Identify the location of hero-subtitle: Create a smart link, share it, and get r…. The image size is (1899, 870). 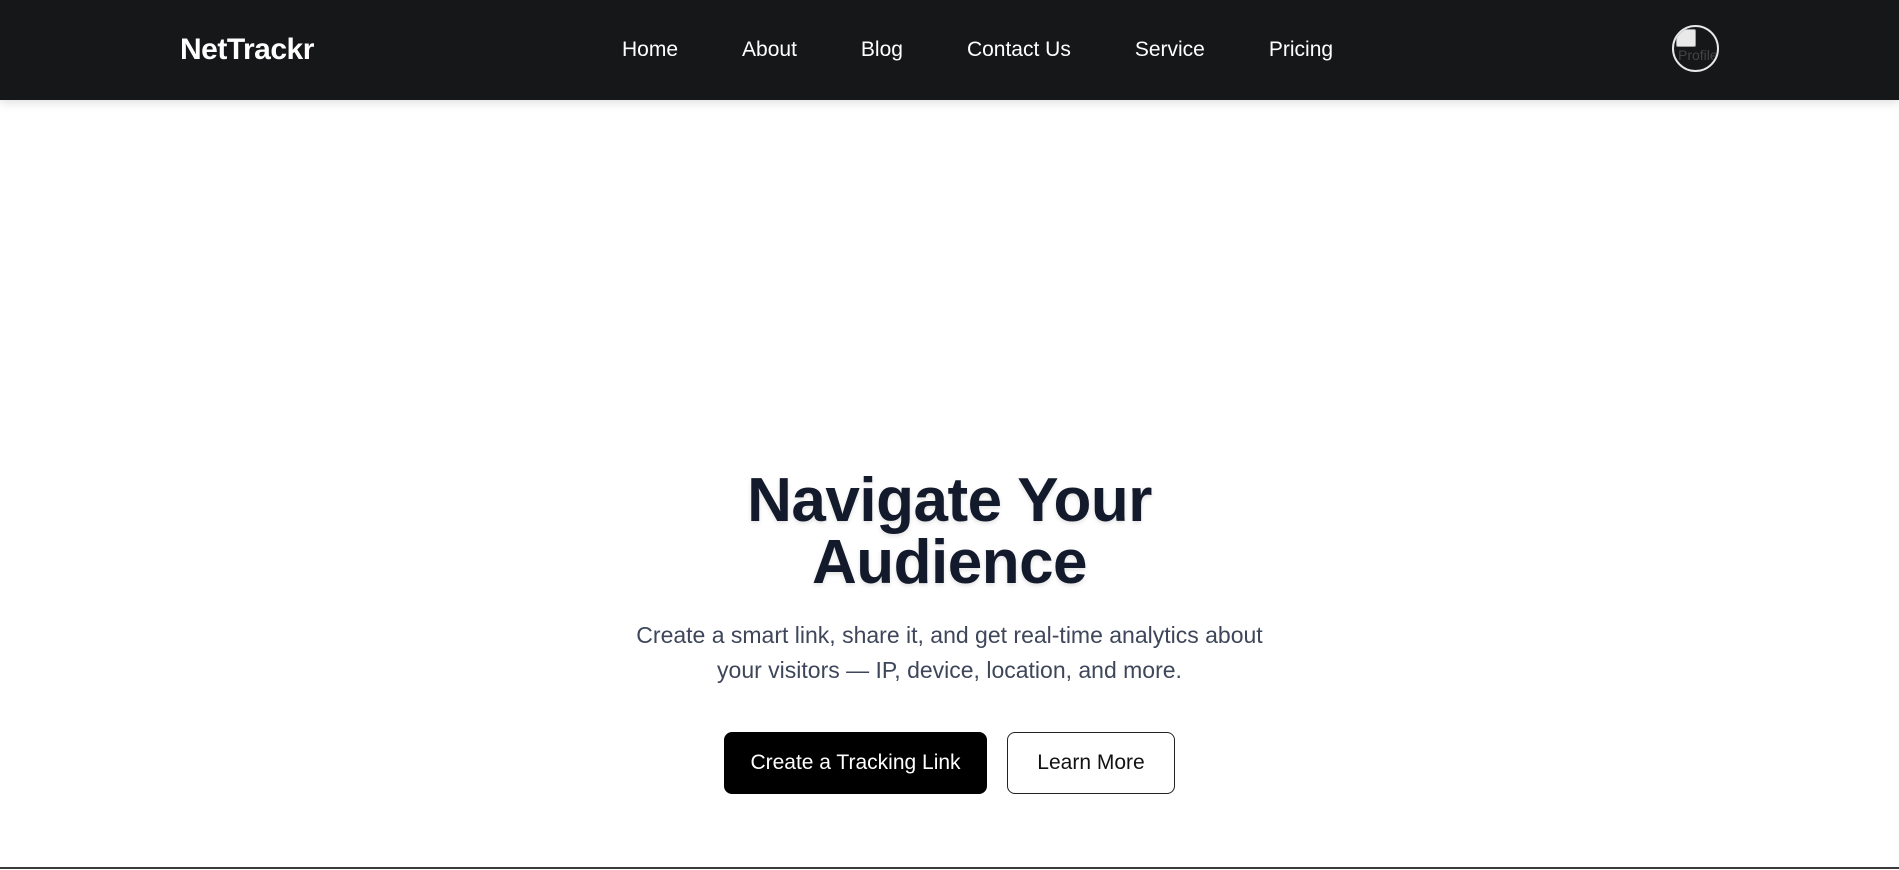
(949, 652).